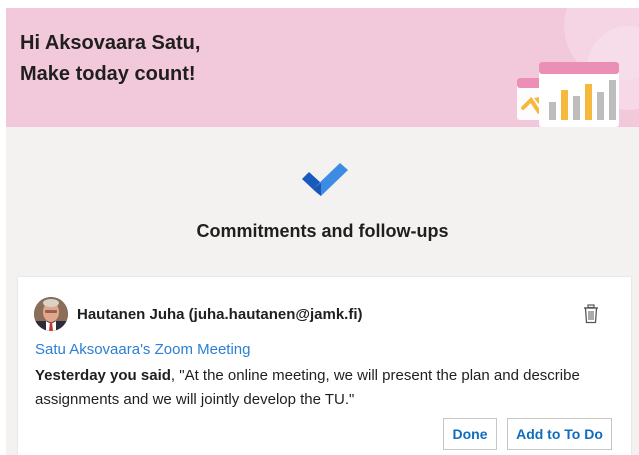 This screenshot has height=455, width=639. What do you see at coordinates (578, 67) in the screenshot?
I see `calendar-chart-illustration-icon` at bounding box center [578, 67].